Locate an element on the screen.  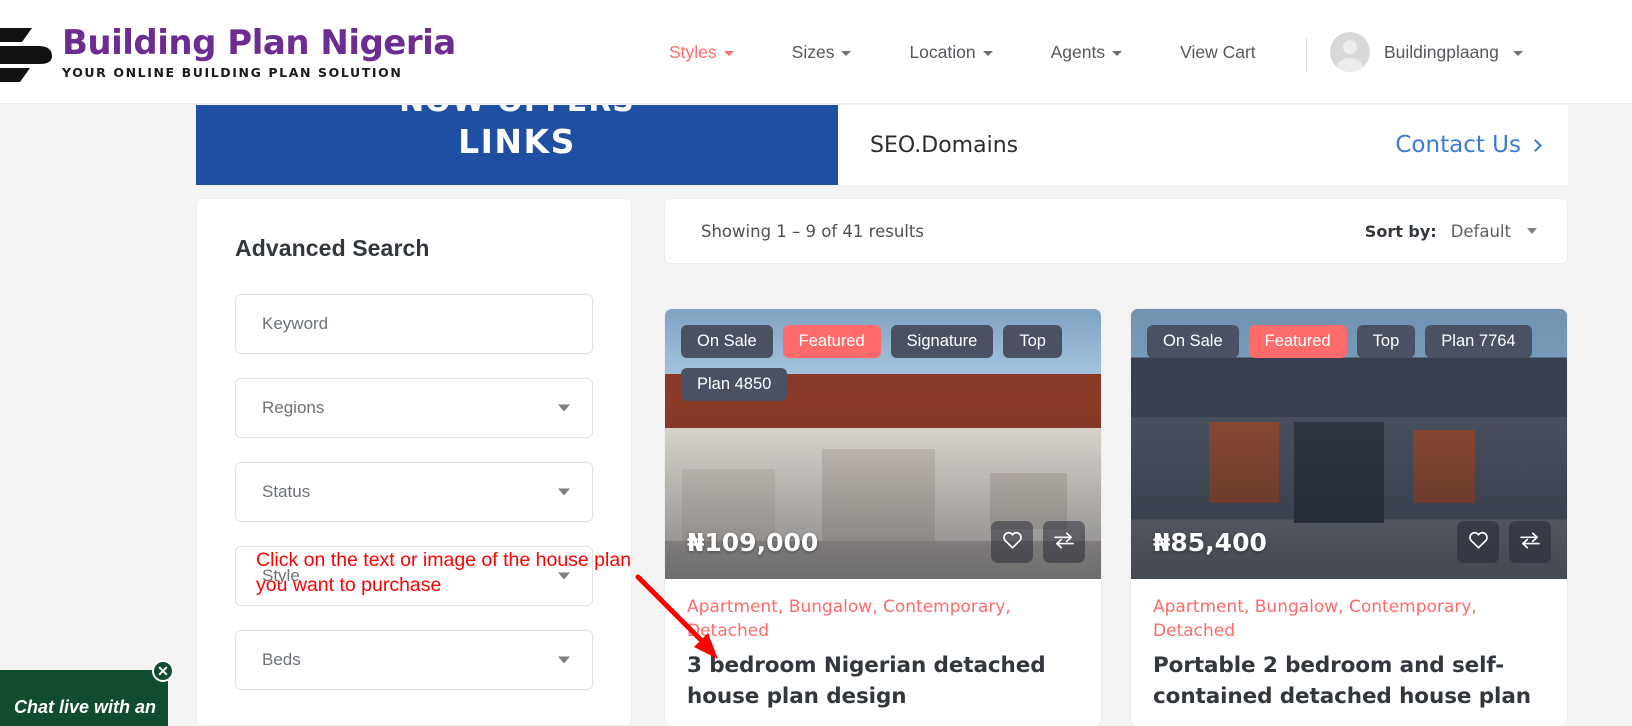
property-badges: On Sale Featured Signature Top Plan 4850 is located at coordinates (884, 363).